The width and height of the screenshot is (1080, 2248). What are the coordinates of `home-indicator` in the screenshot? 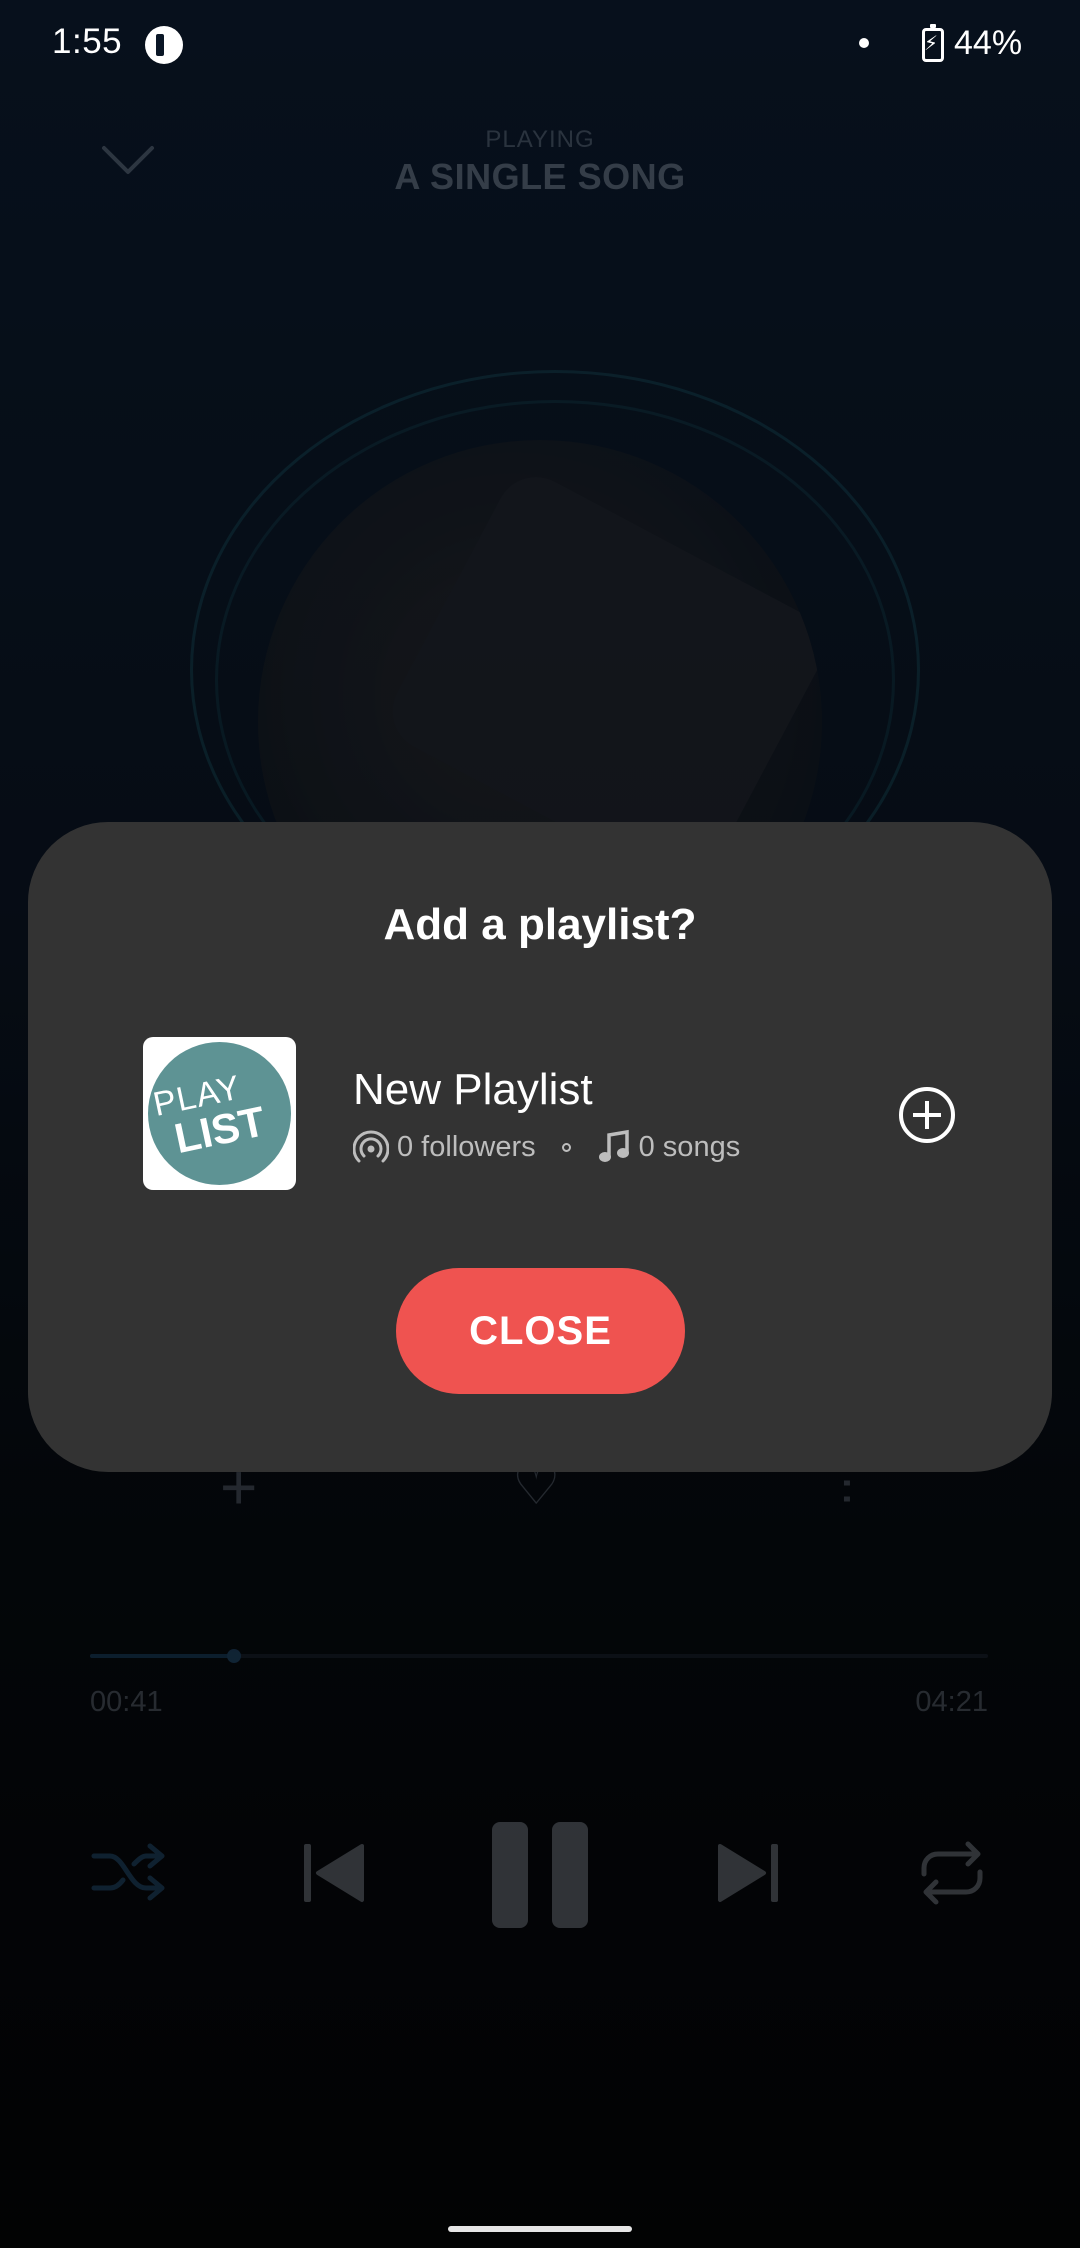 It's located at (540, 2229).